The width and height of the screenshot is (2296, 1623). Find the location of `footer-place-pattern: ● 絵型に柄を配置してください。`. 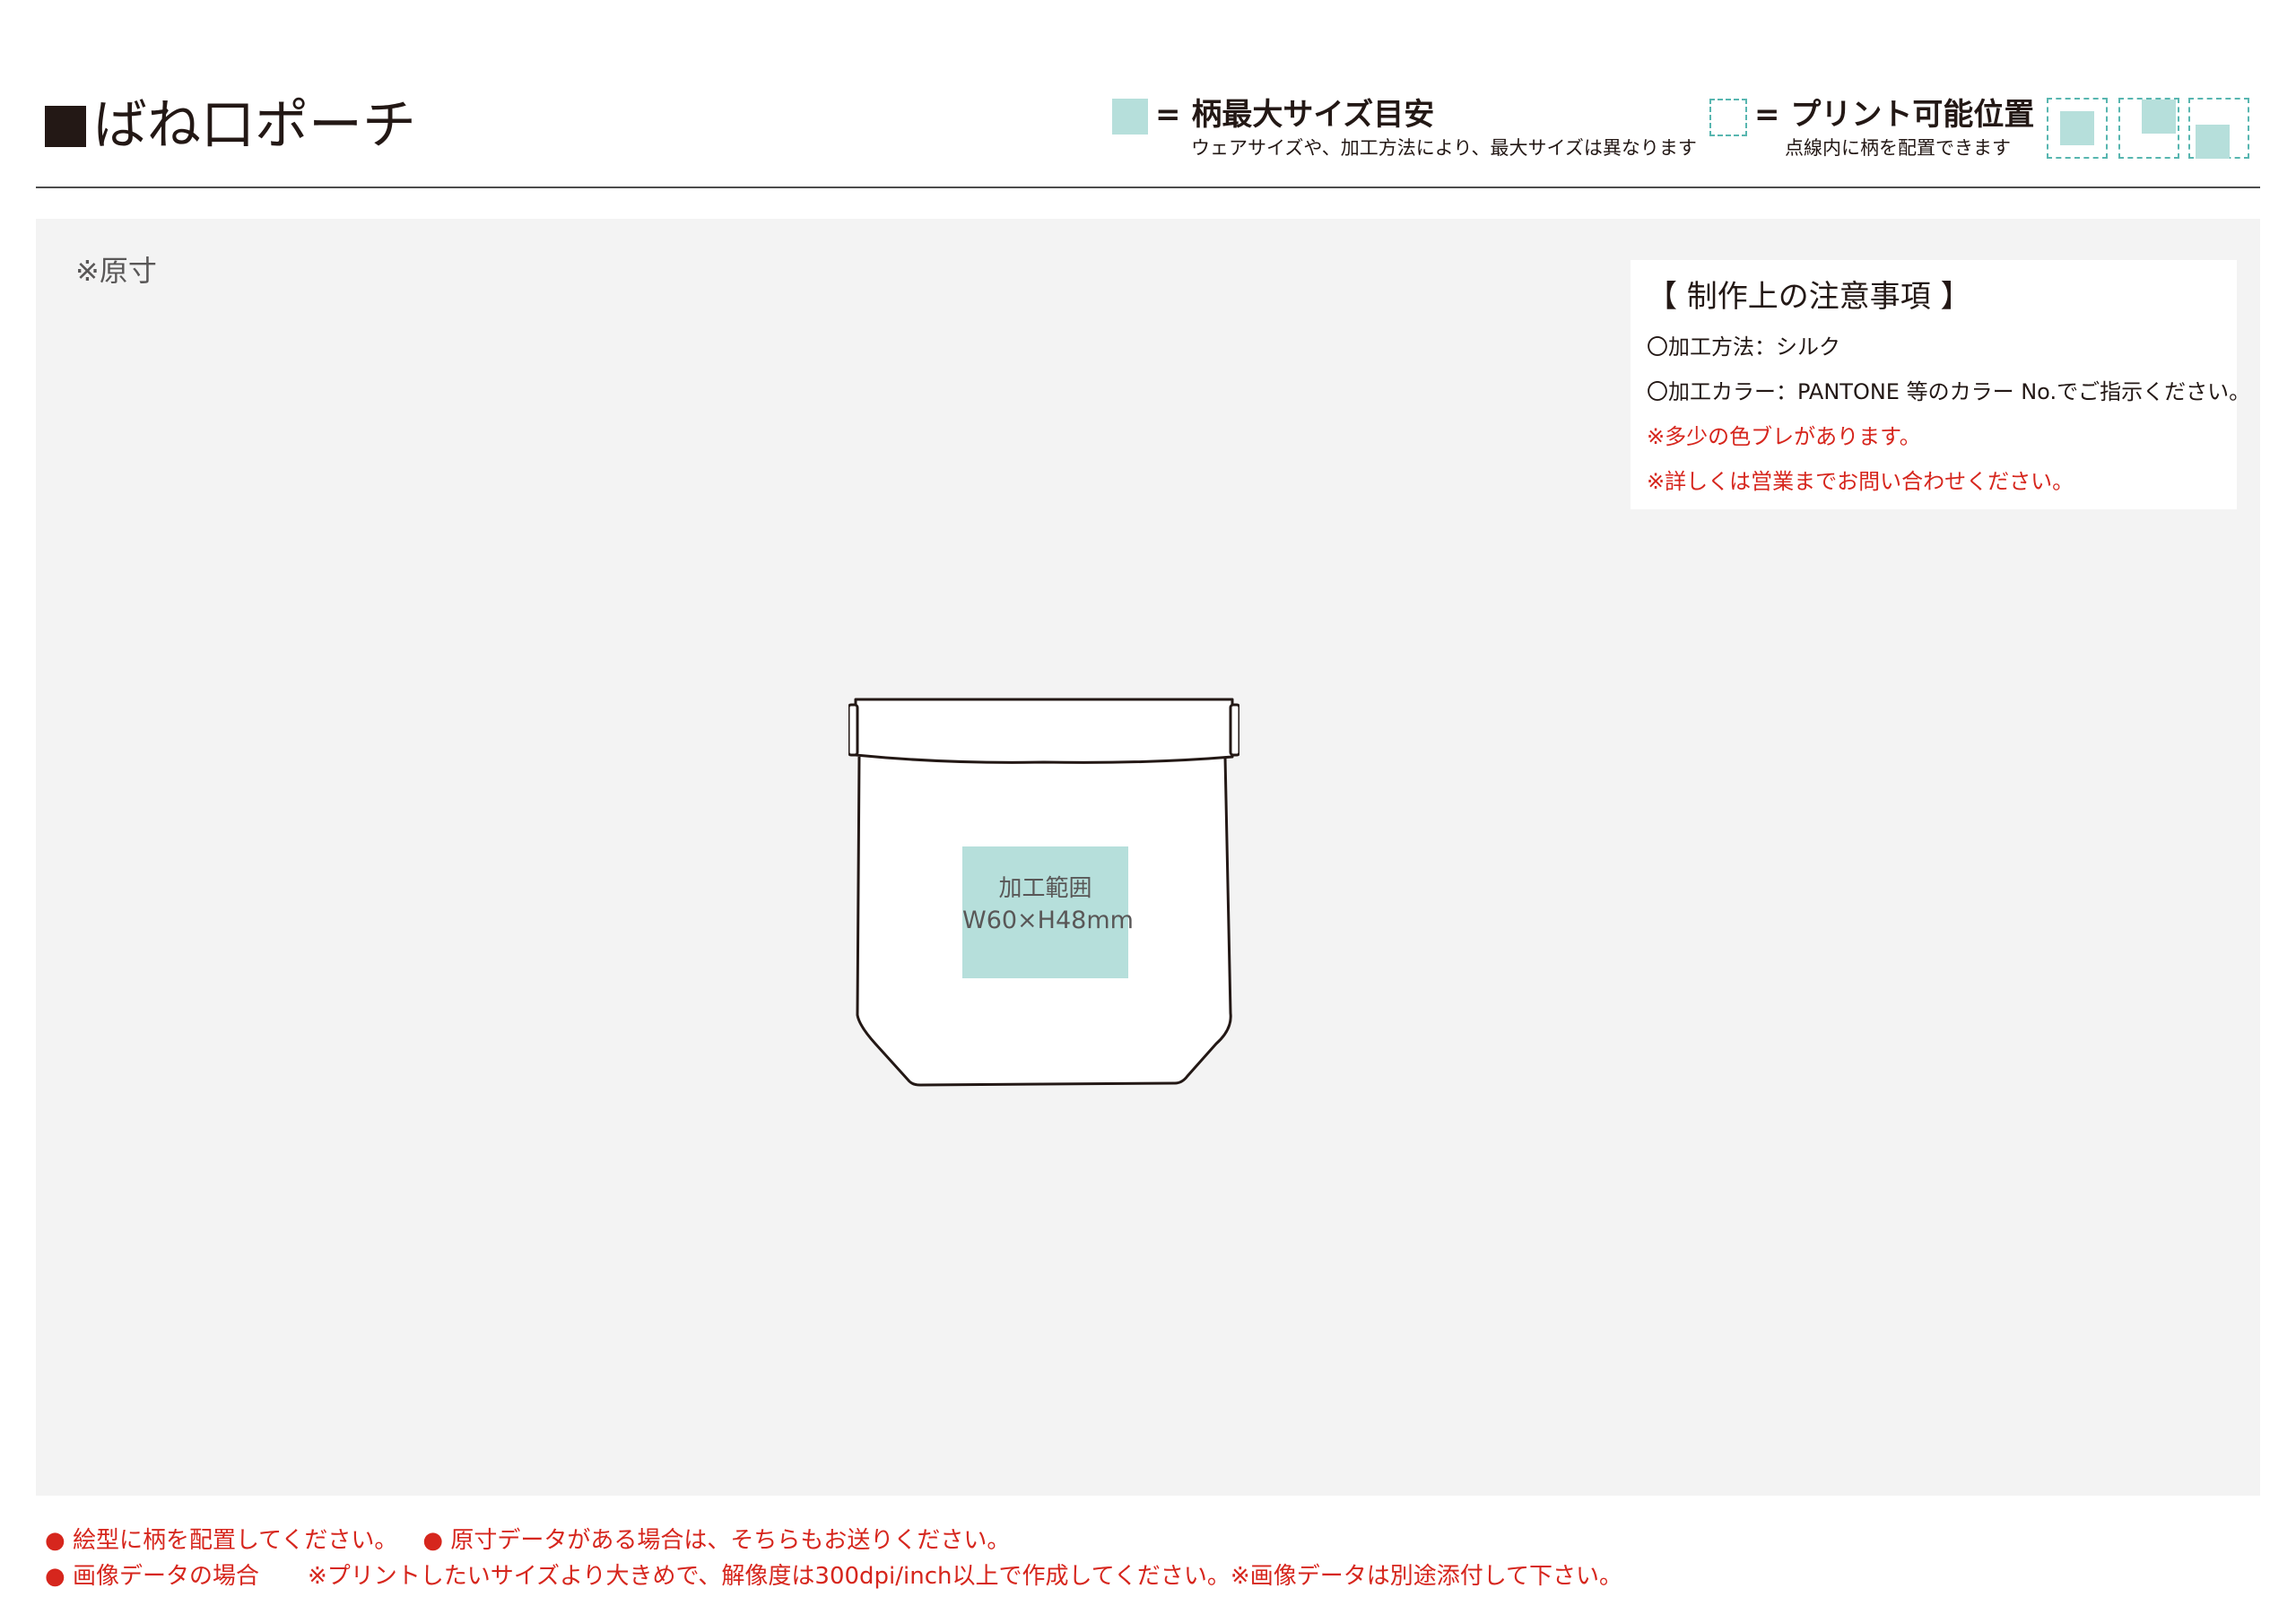

footer-place-pattern: ● 絵型に柄を配置してください。 is located at coordinates (221, 1540).